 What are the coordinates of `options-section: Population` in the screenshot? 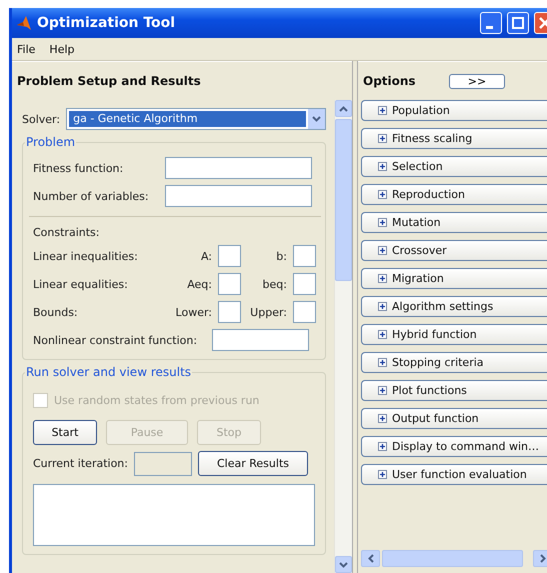 It's located at (454, 110).